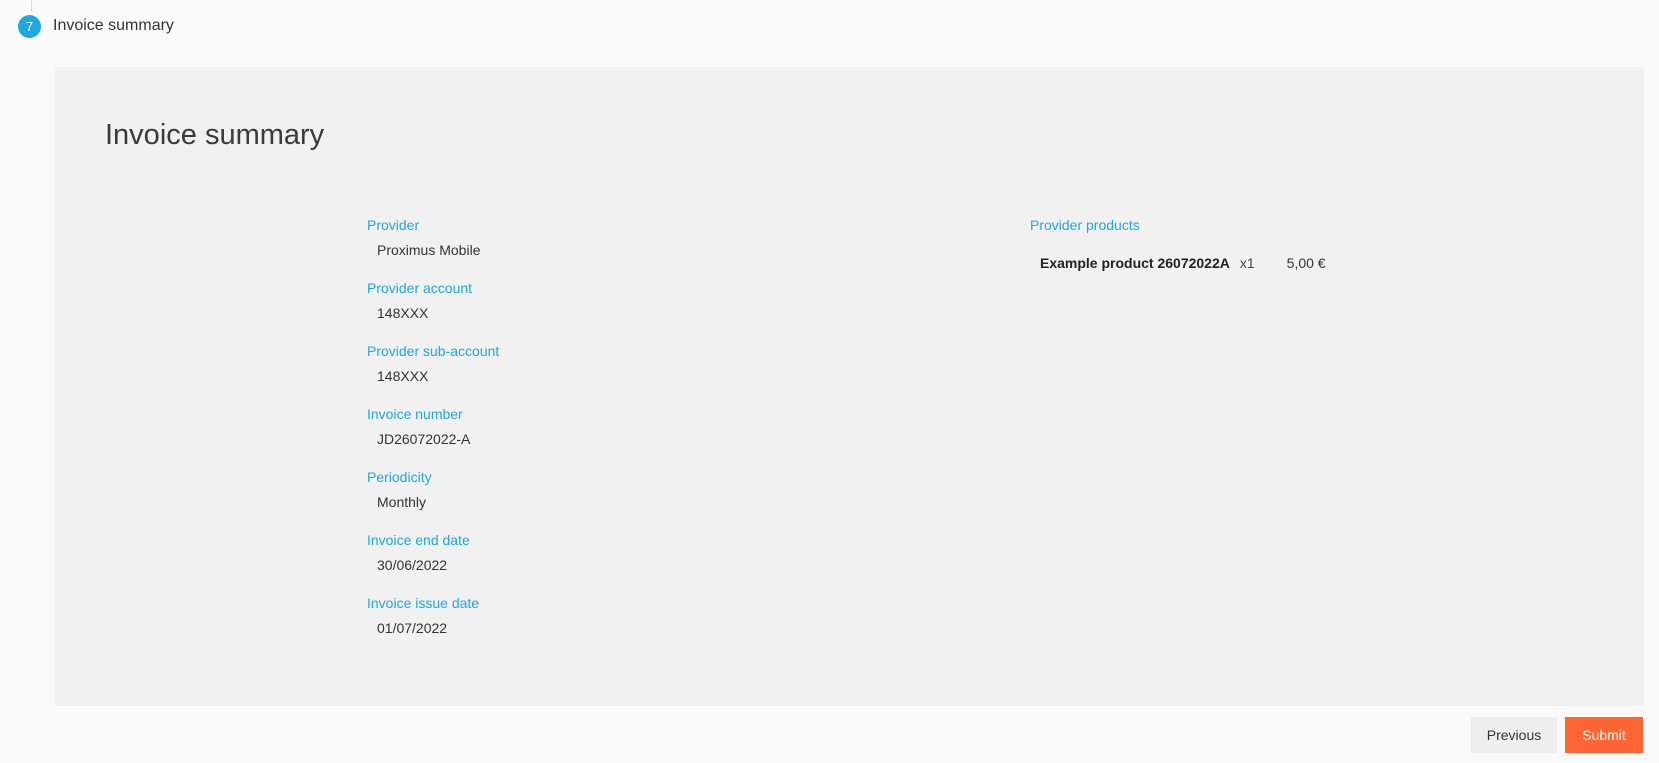 The width and height of the screenshot is (1659, 763). I want to click on product-quantity: x1, so click(1247, 263).